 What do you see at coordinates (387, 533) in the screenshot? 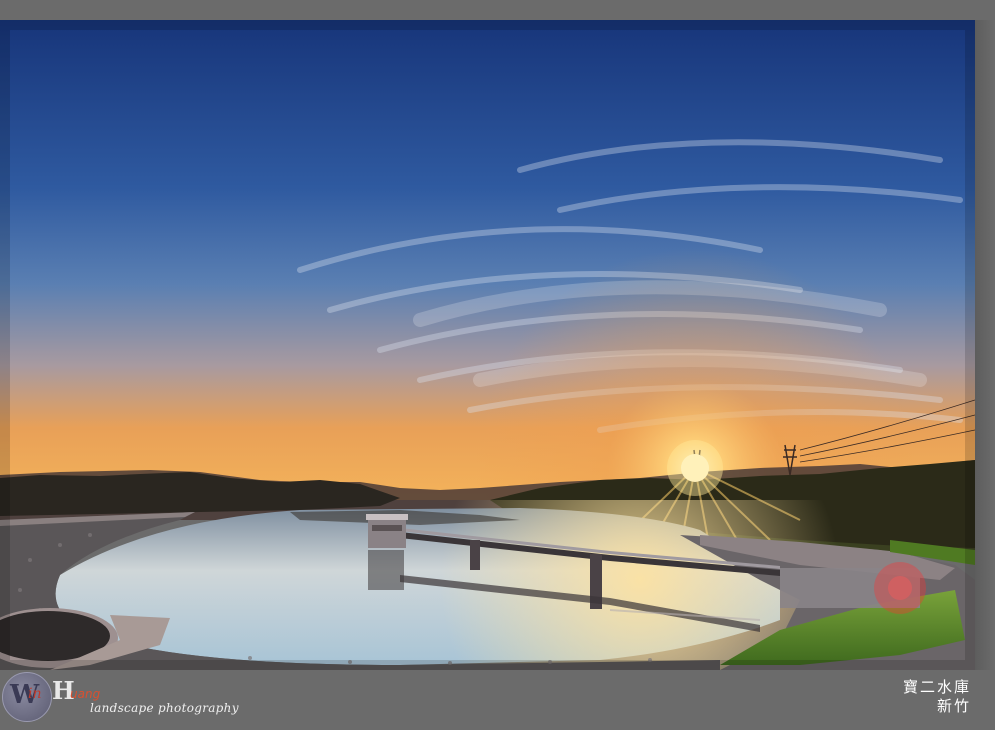
I see `intake-tower` at bounding box center [387, 533].